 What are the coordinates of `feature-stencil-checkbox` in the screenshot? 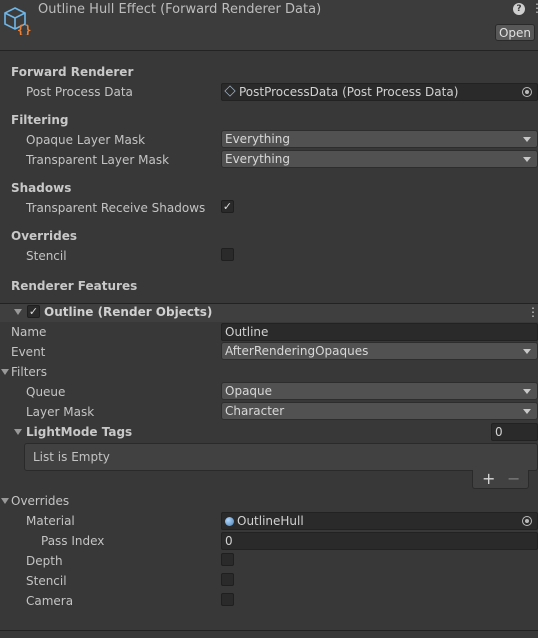 It's located at (227, 579).